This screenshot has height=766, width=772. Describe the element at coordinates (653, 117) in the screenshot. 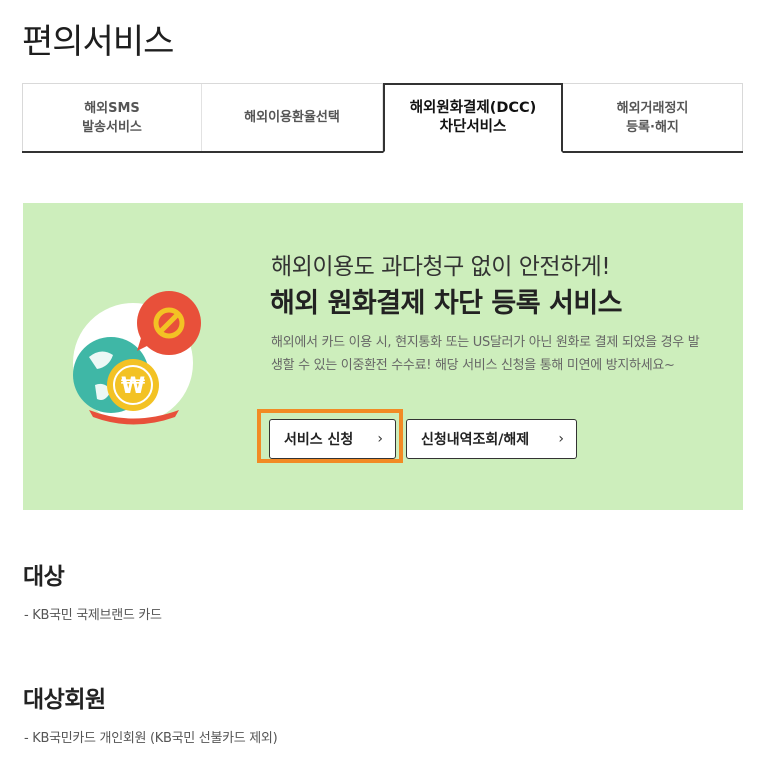

I see `tab-transaction-suspend: 해외거래정지 등록·해지` at that location.